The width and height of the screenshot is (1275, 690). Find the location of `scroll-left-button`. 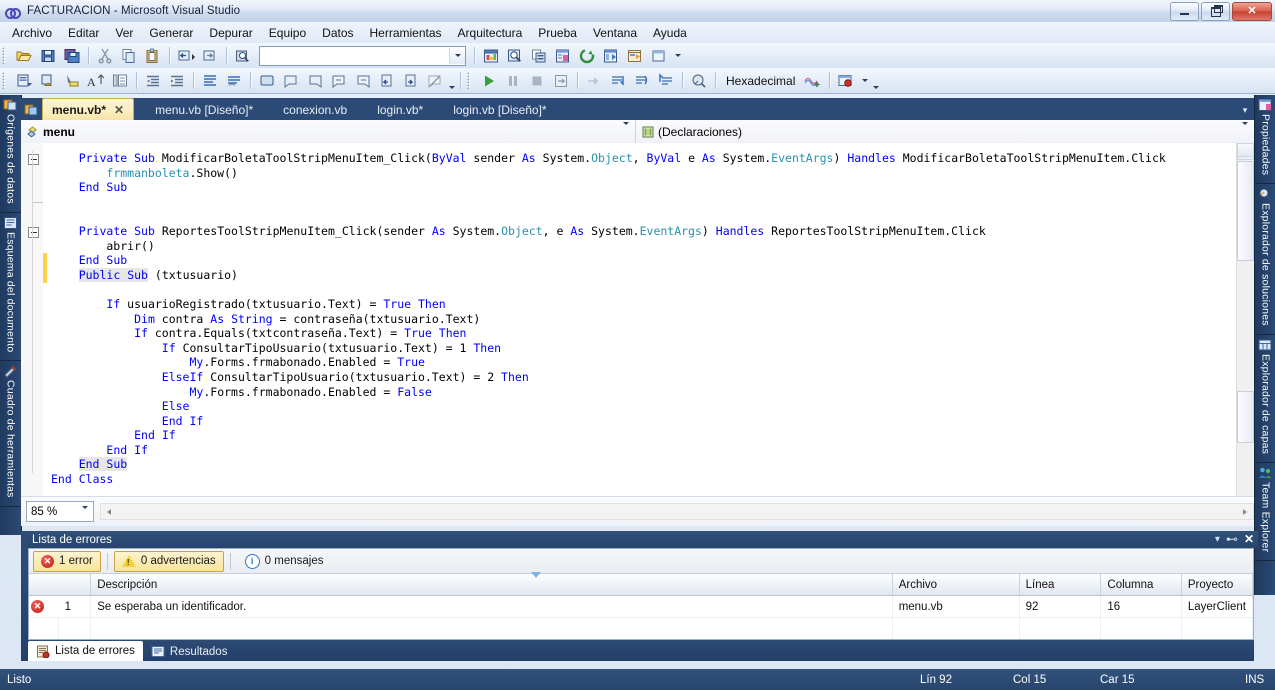

scroll-left-button is located at coordinates (109, 511).